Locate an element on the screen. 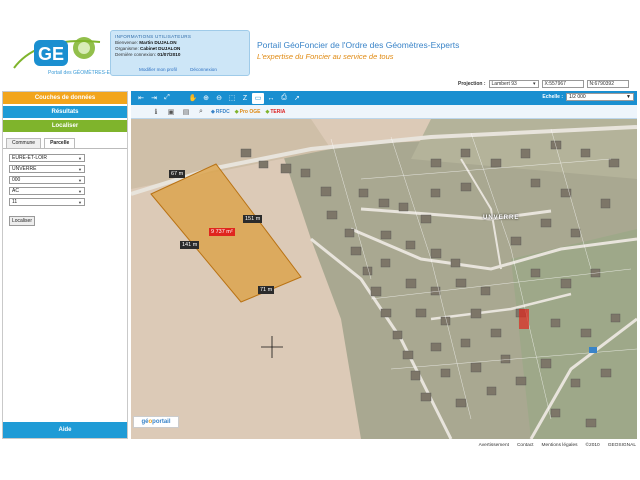  previous-view-icon: ⇤ is located at coordinates (141, 98).